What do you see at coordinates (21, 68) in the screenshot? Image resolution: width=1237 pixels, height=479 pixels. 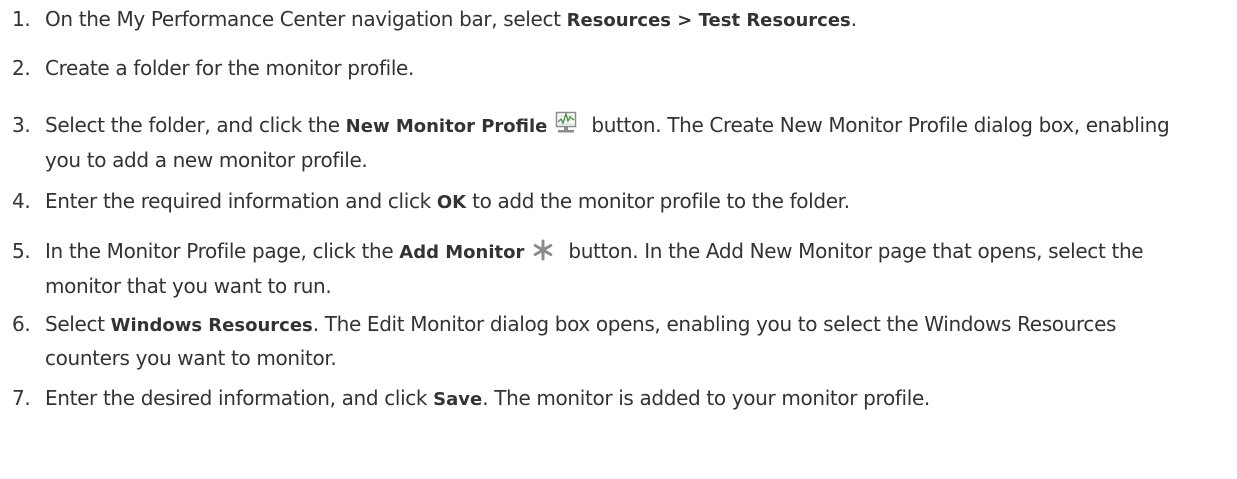 I see `step-number: 2.` at bounding box center [21, 68].